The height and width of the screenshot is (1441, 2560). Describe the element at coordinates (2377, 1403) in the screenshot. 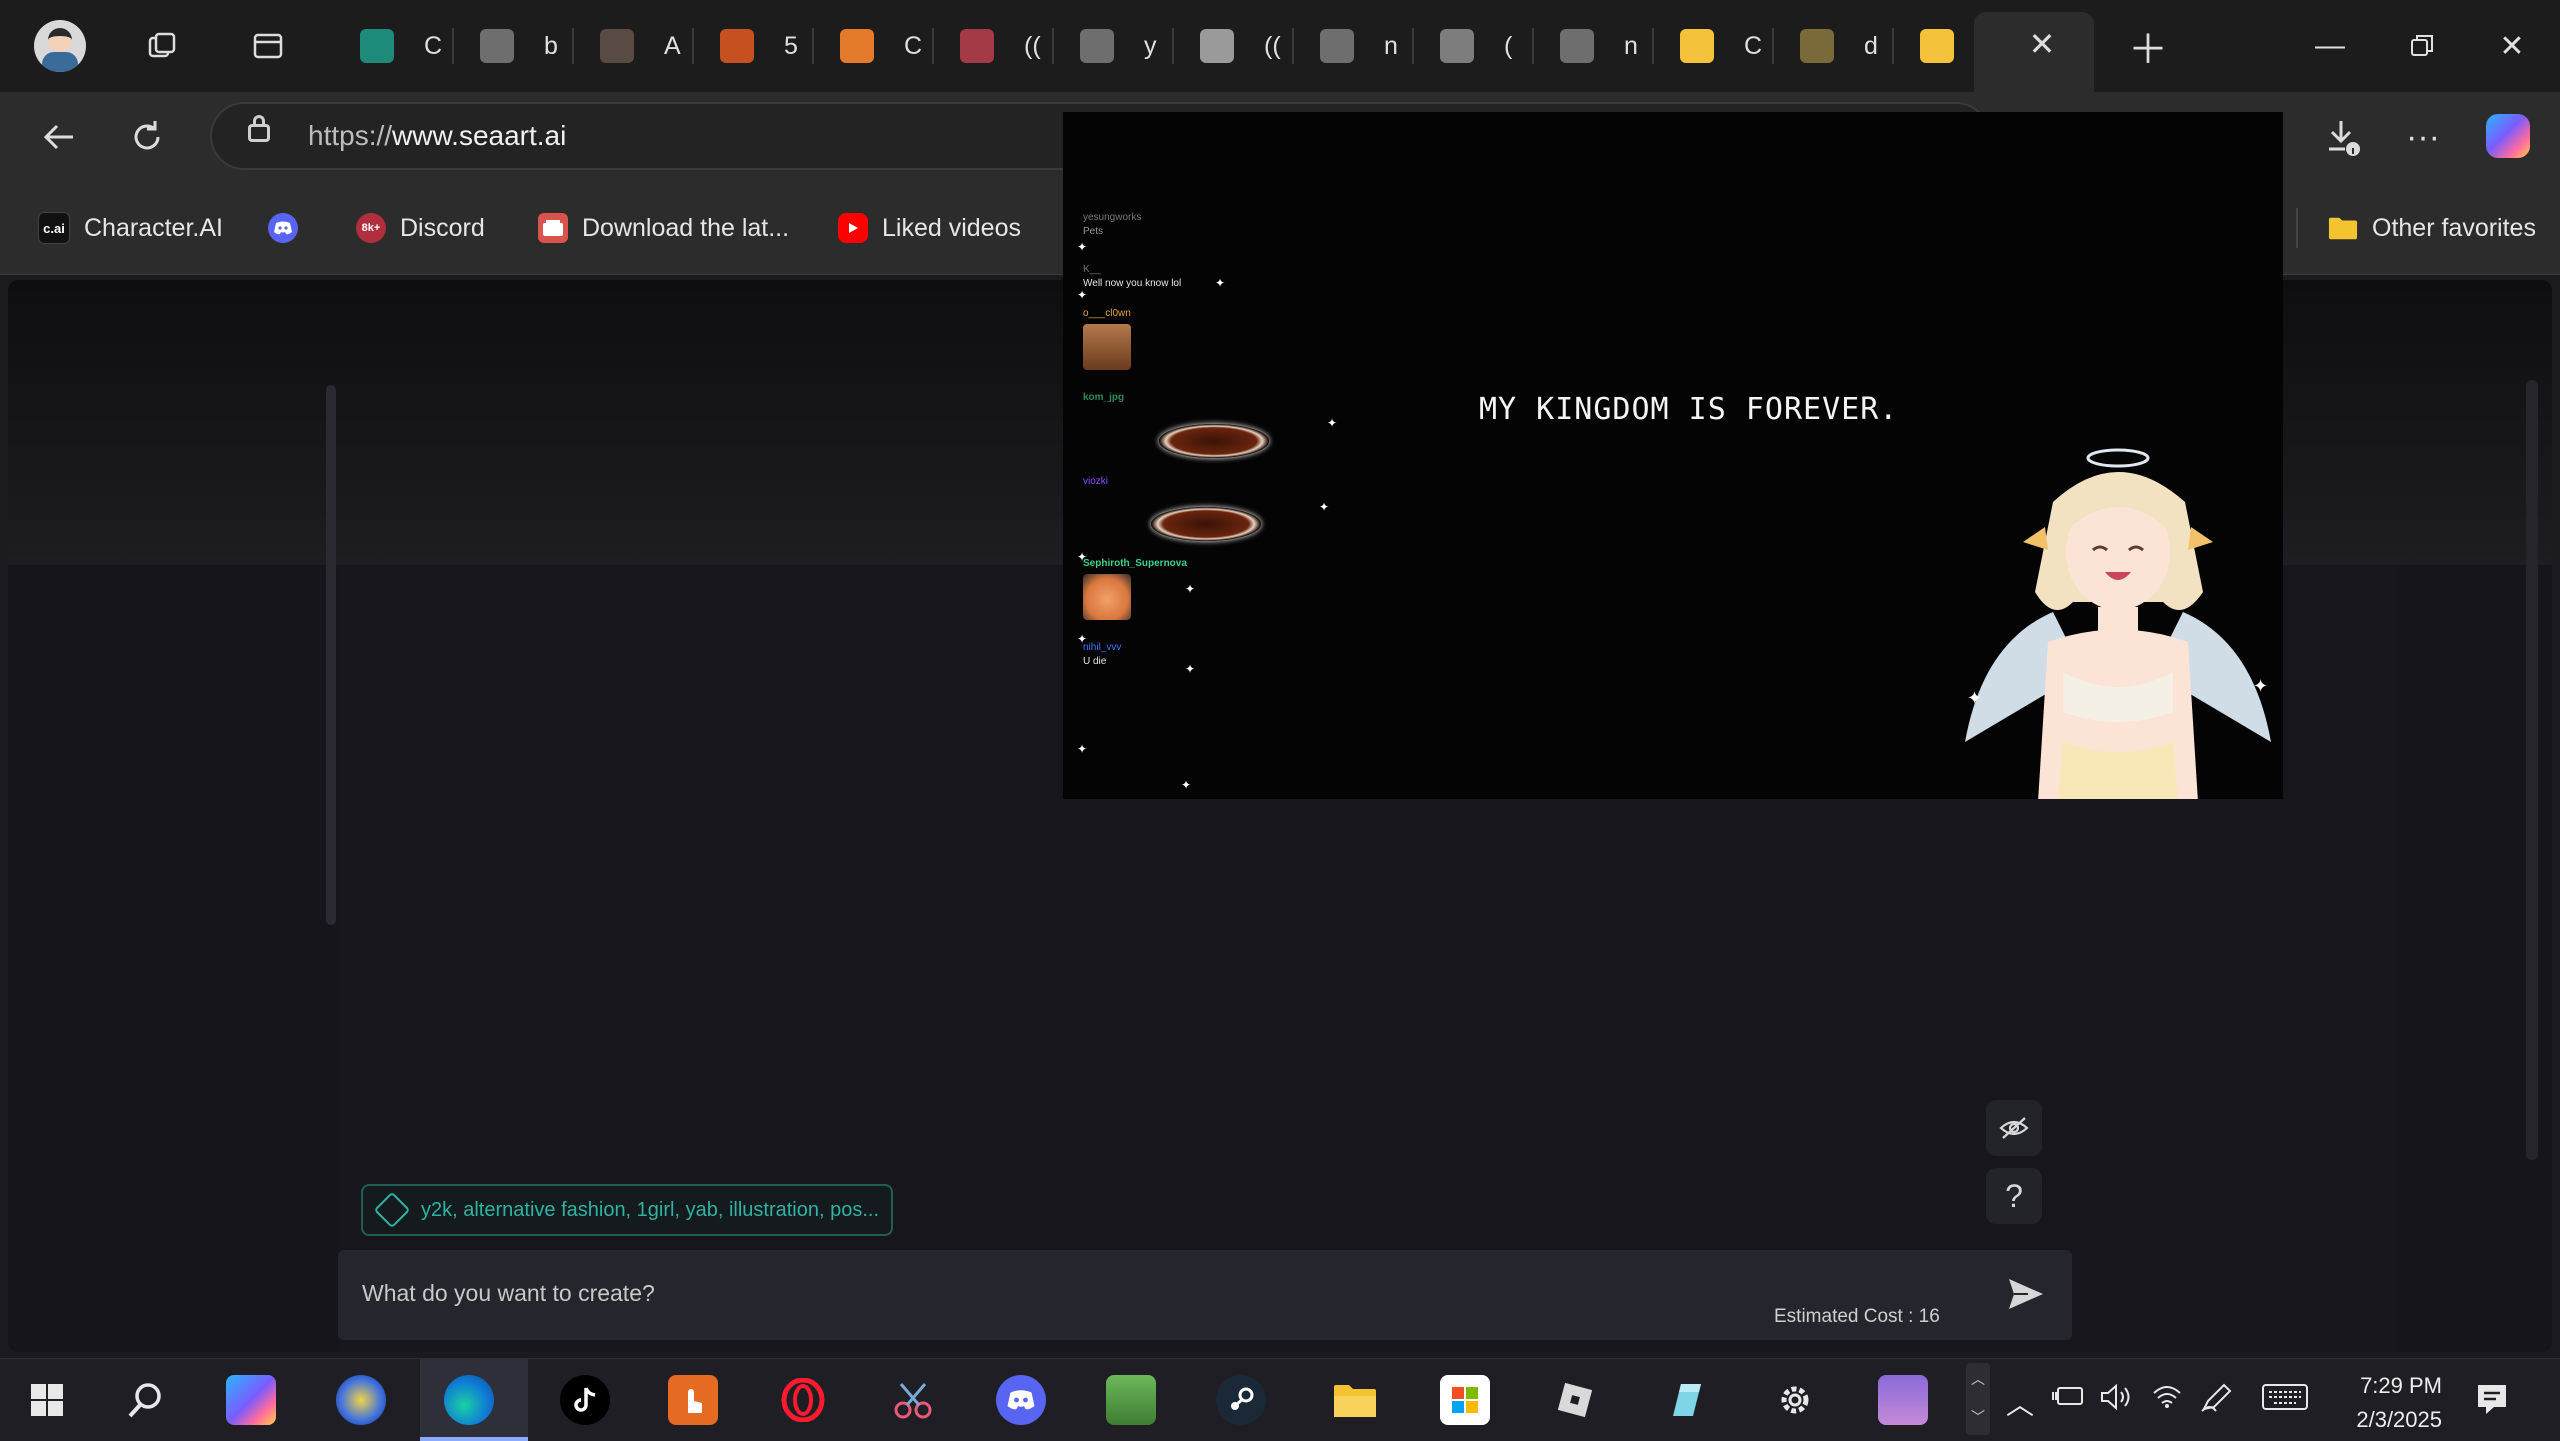

I see `system-clock: 7:29 PM 2/3/2025` at that location.